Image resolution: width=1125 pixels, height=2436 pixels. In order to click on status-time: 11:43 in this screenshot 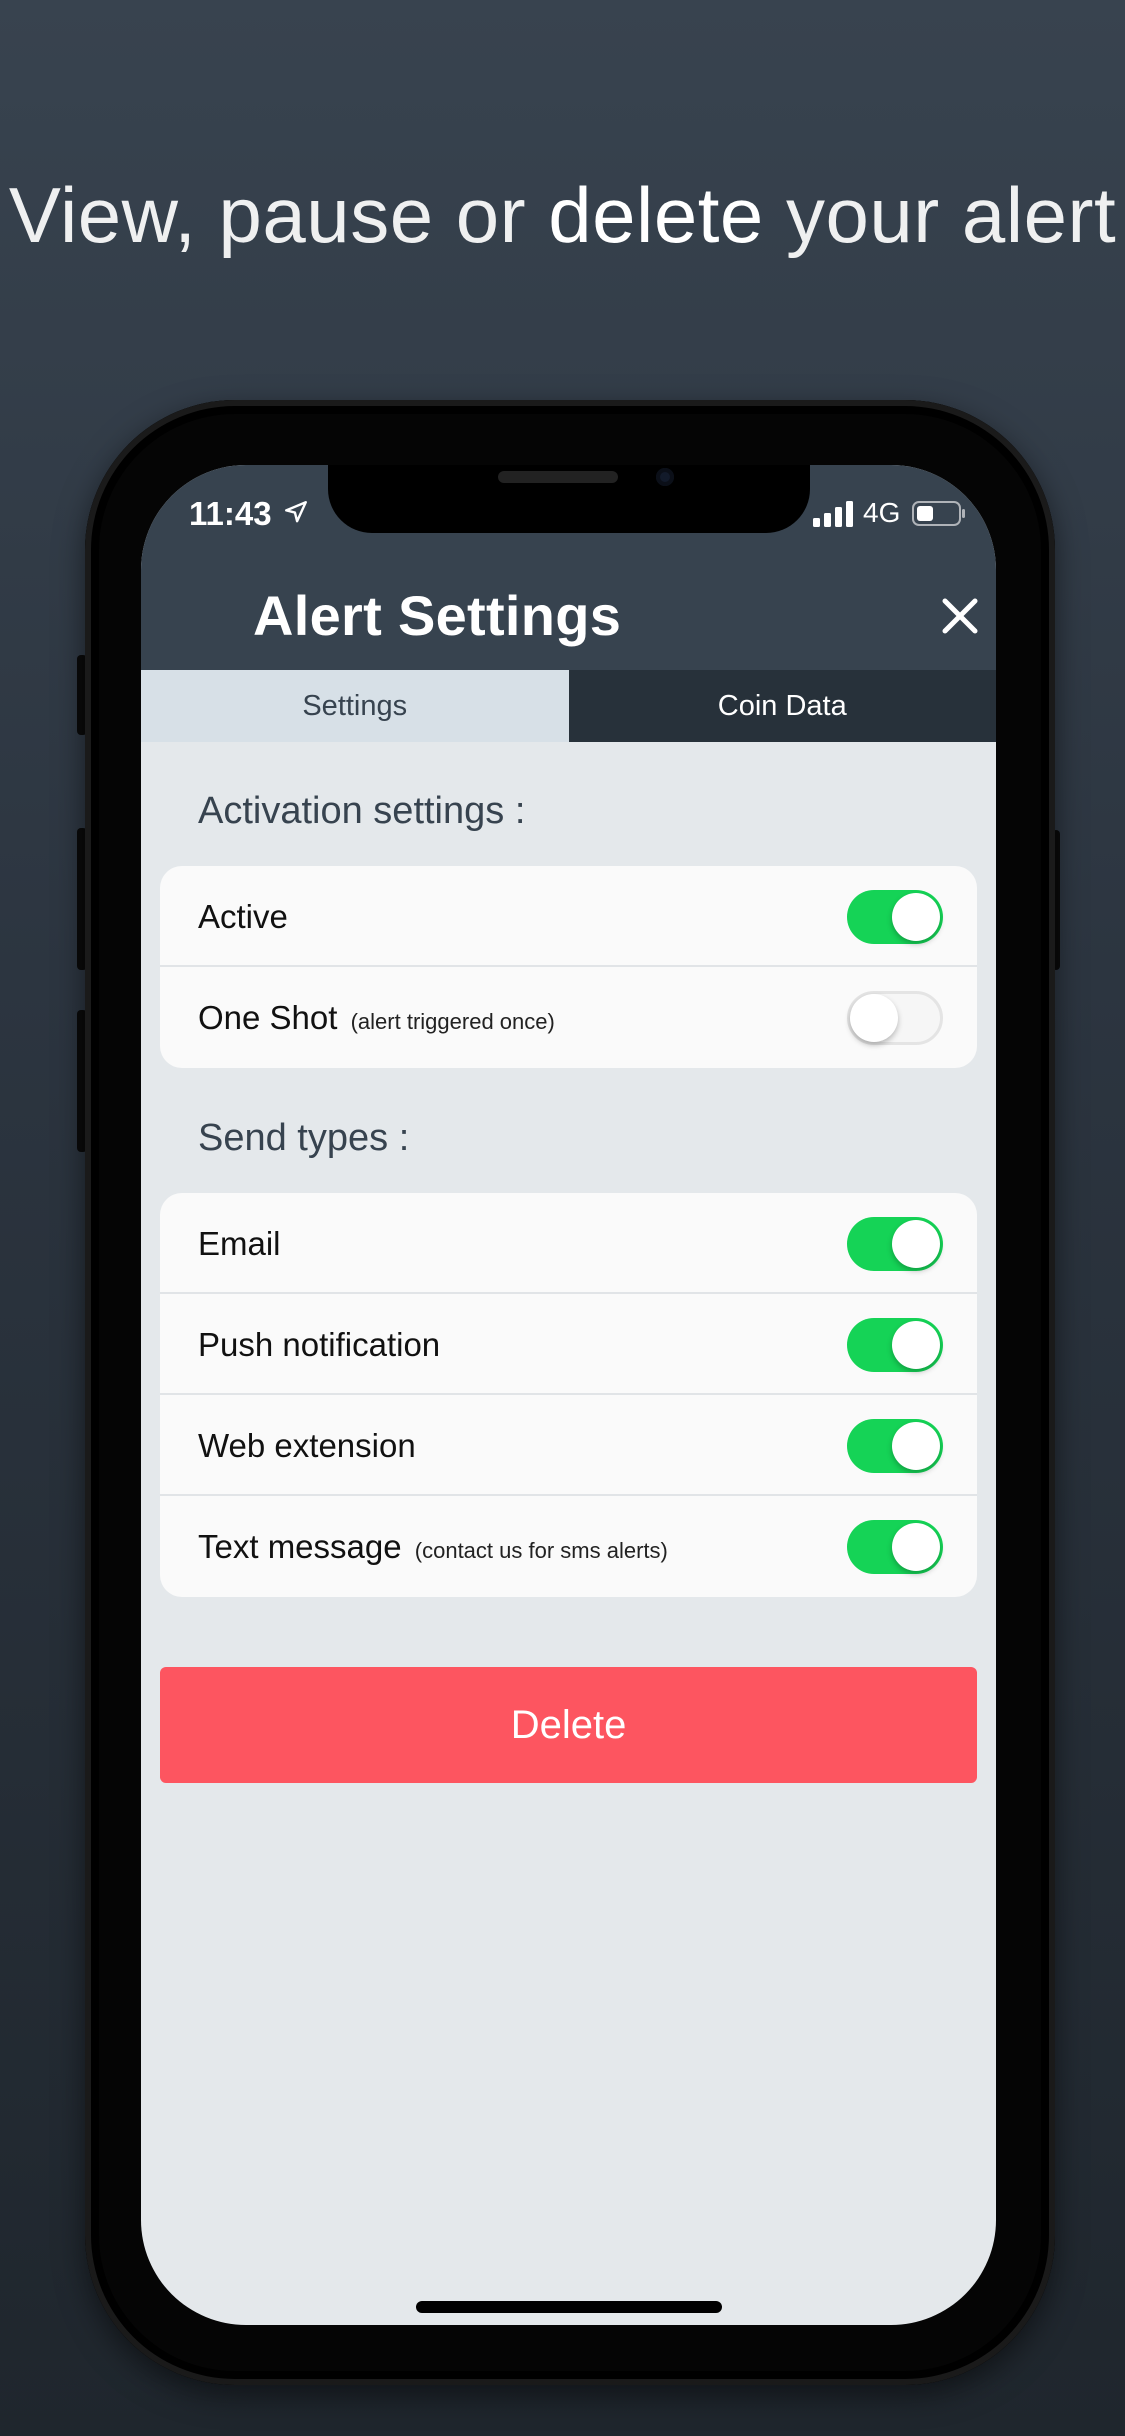, I will do `click(230, 513)`.